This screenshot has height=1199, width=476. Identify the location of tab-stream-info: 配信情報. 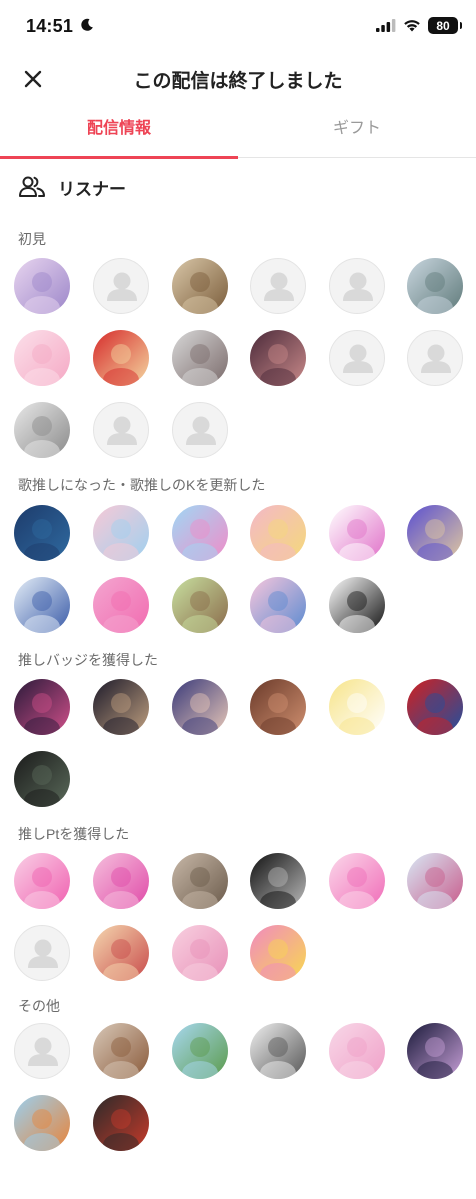
(119, 132).